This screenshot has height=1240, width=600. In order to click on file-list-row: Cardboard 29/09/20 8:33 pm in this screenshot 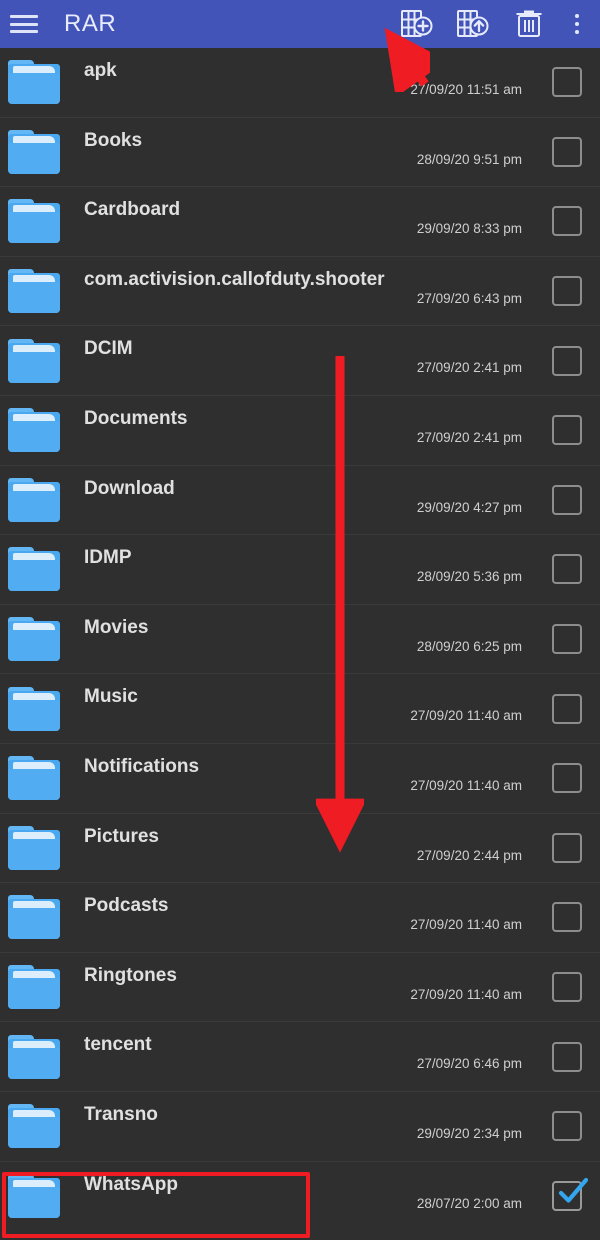, I will do `click(300, 222)`.